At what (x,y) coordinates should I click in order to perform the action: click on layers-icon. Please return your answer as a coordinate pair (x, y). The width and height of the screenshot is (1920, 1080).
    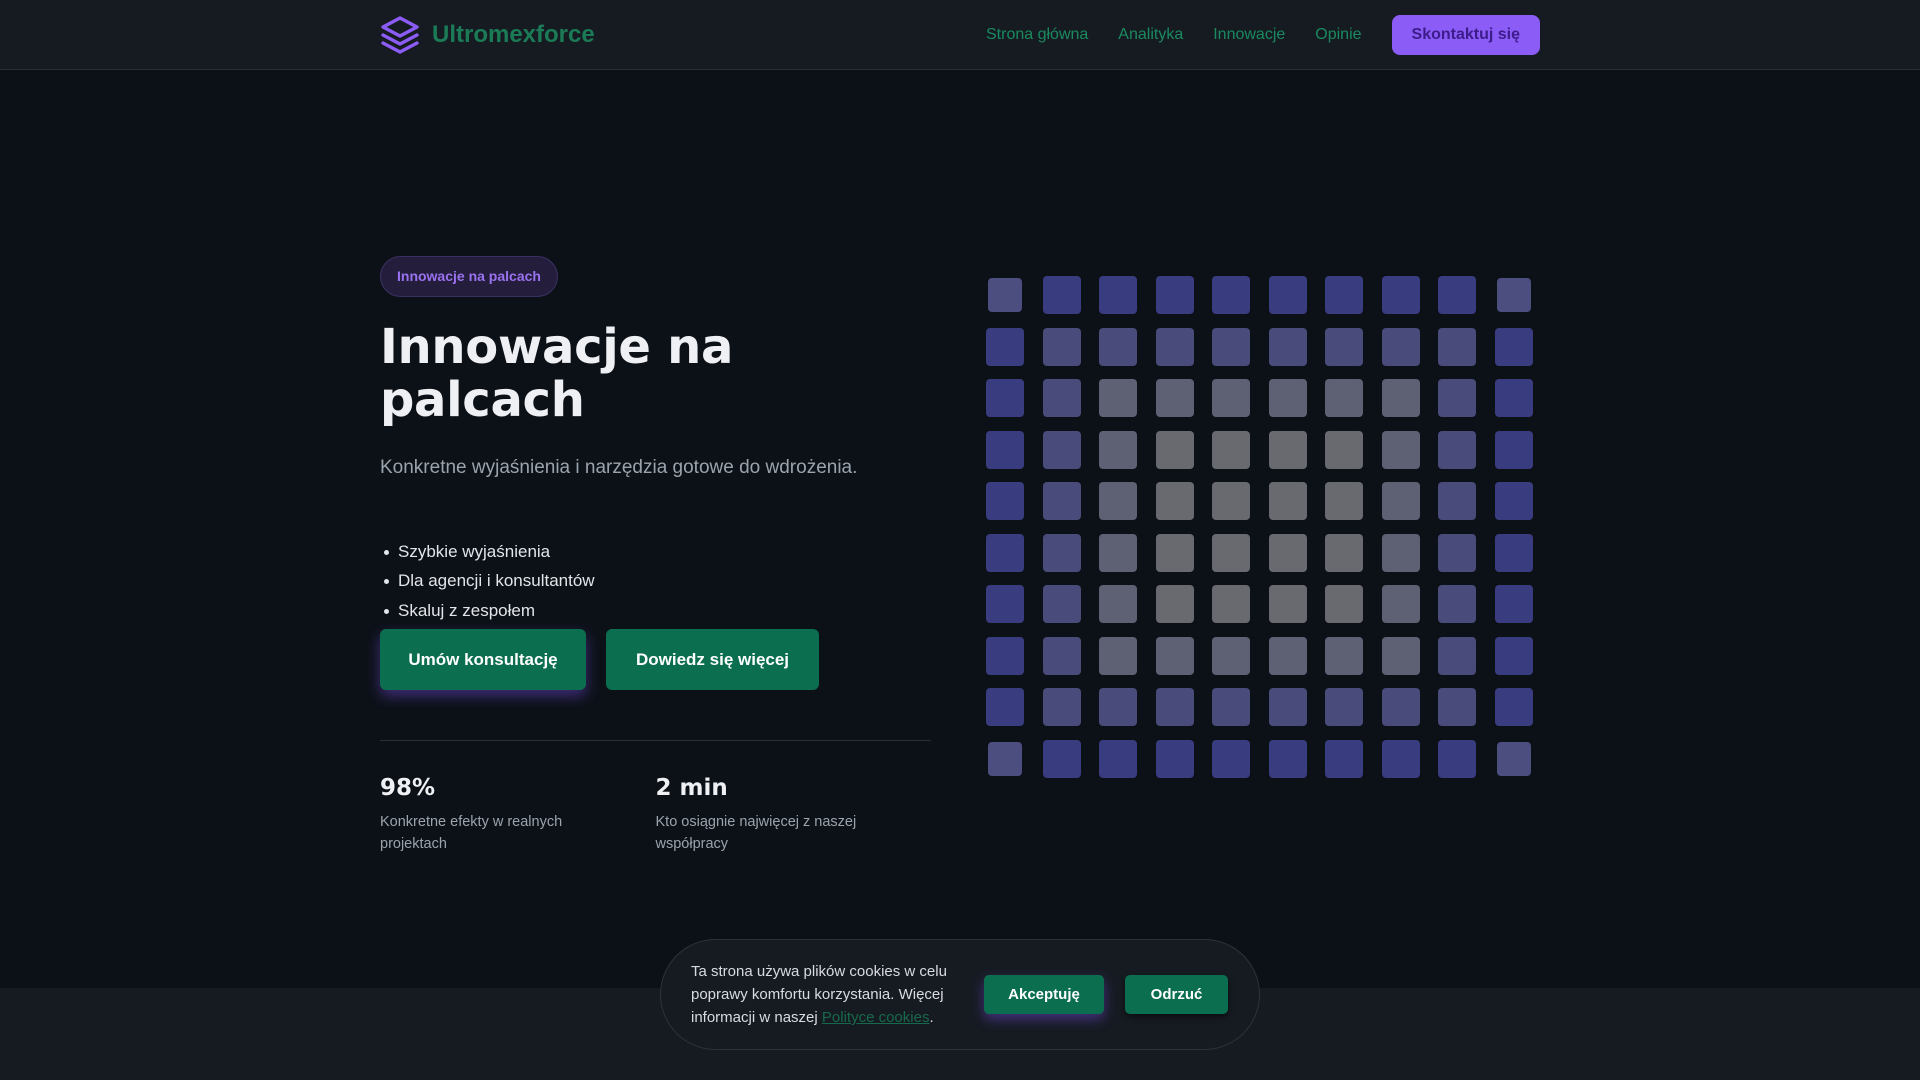
    Looking at the image, I should click on (400, 35).